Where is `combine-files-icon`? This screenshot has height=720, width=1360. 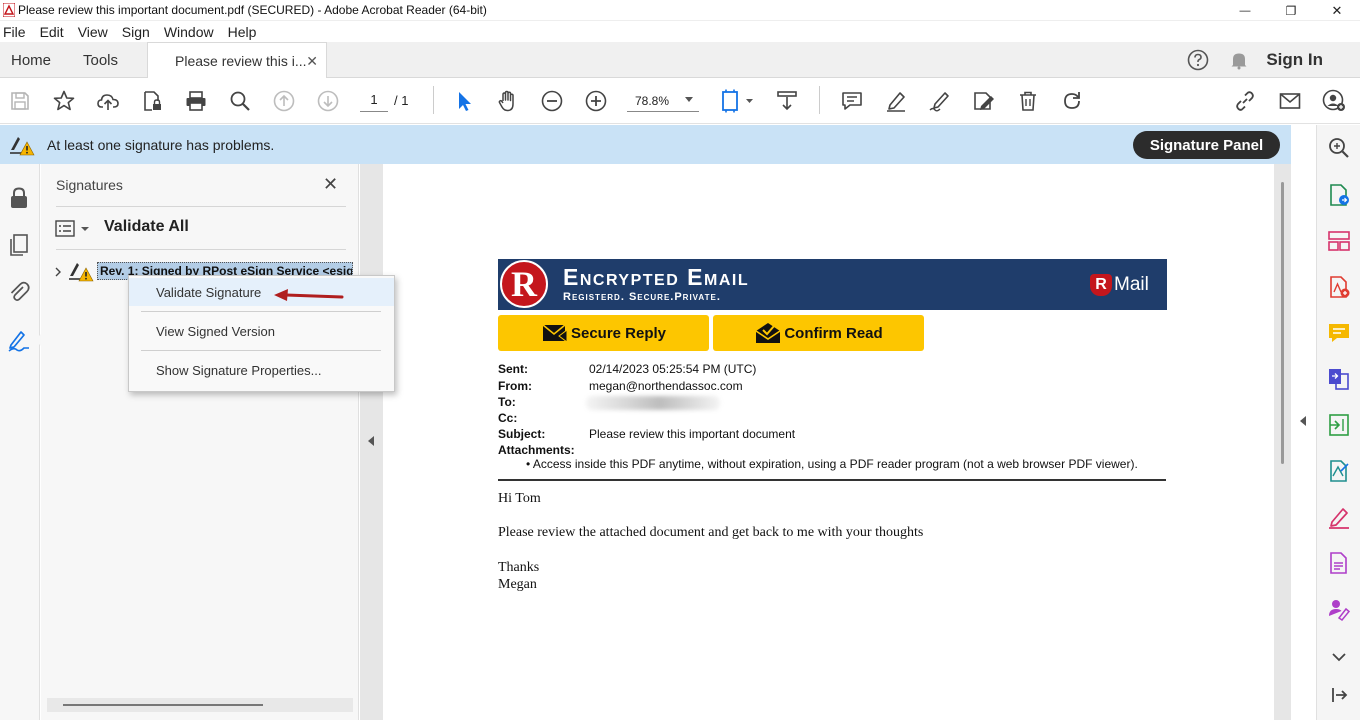 combine-files-icon is located at coordinates (1339, 379).